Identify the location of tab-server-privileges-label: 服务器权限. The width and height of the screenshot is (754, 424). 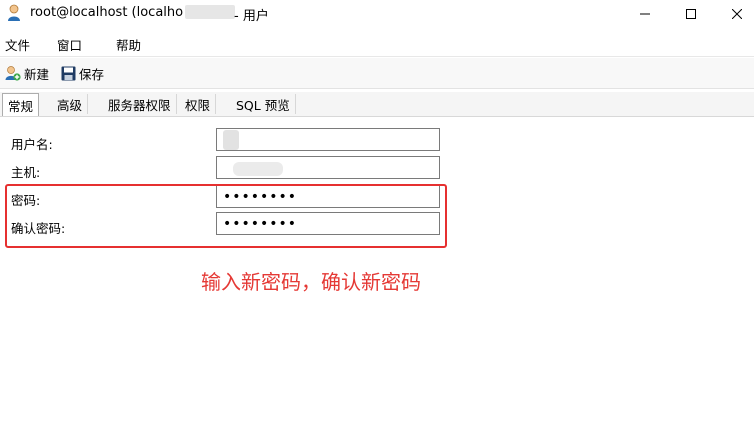
(139, 105).